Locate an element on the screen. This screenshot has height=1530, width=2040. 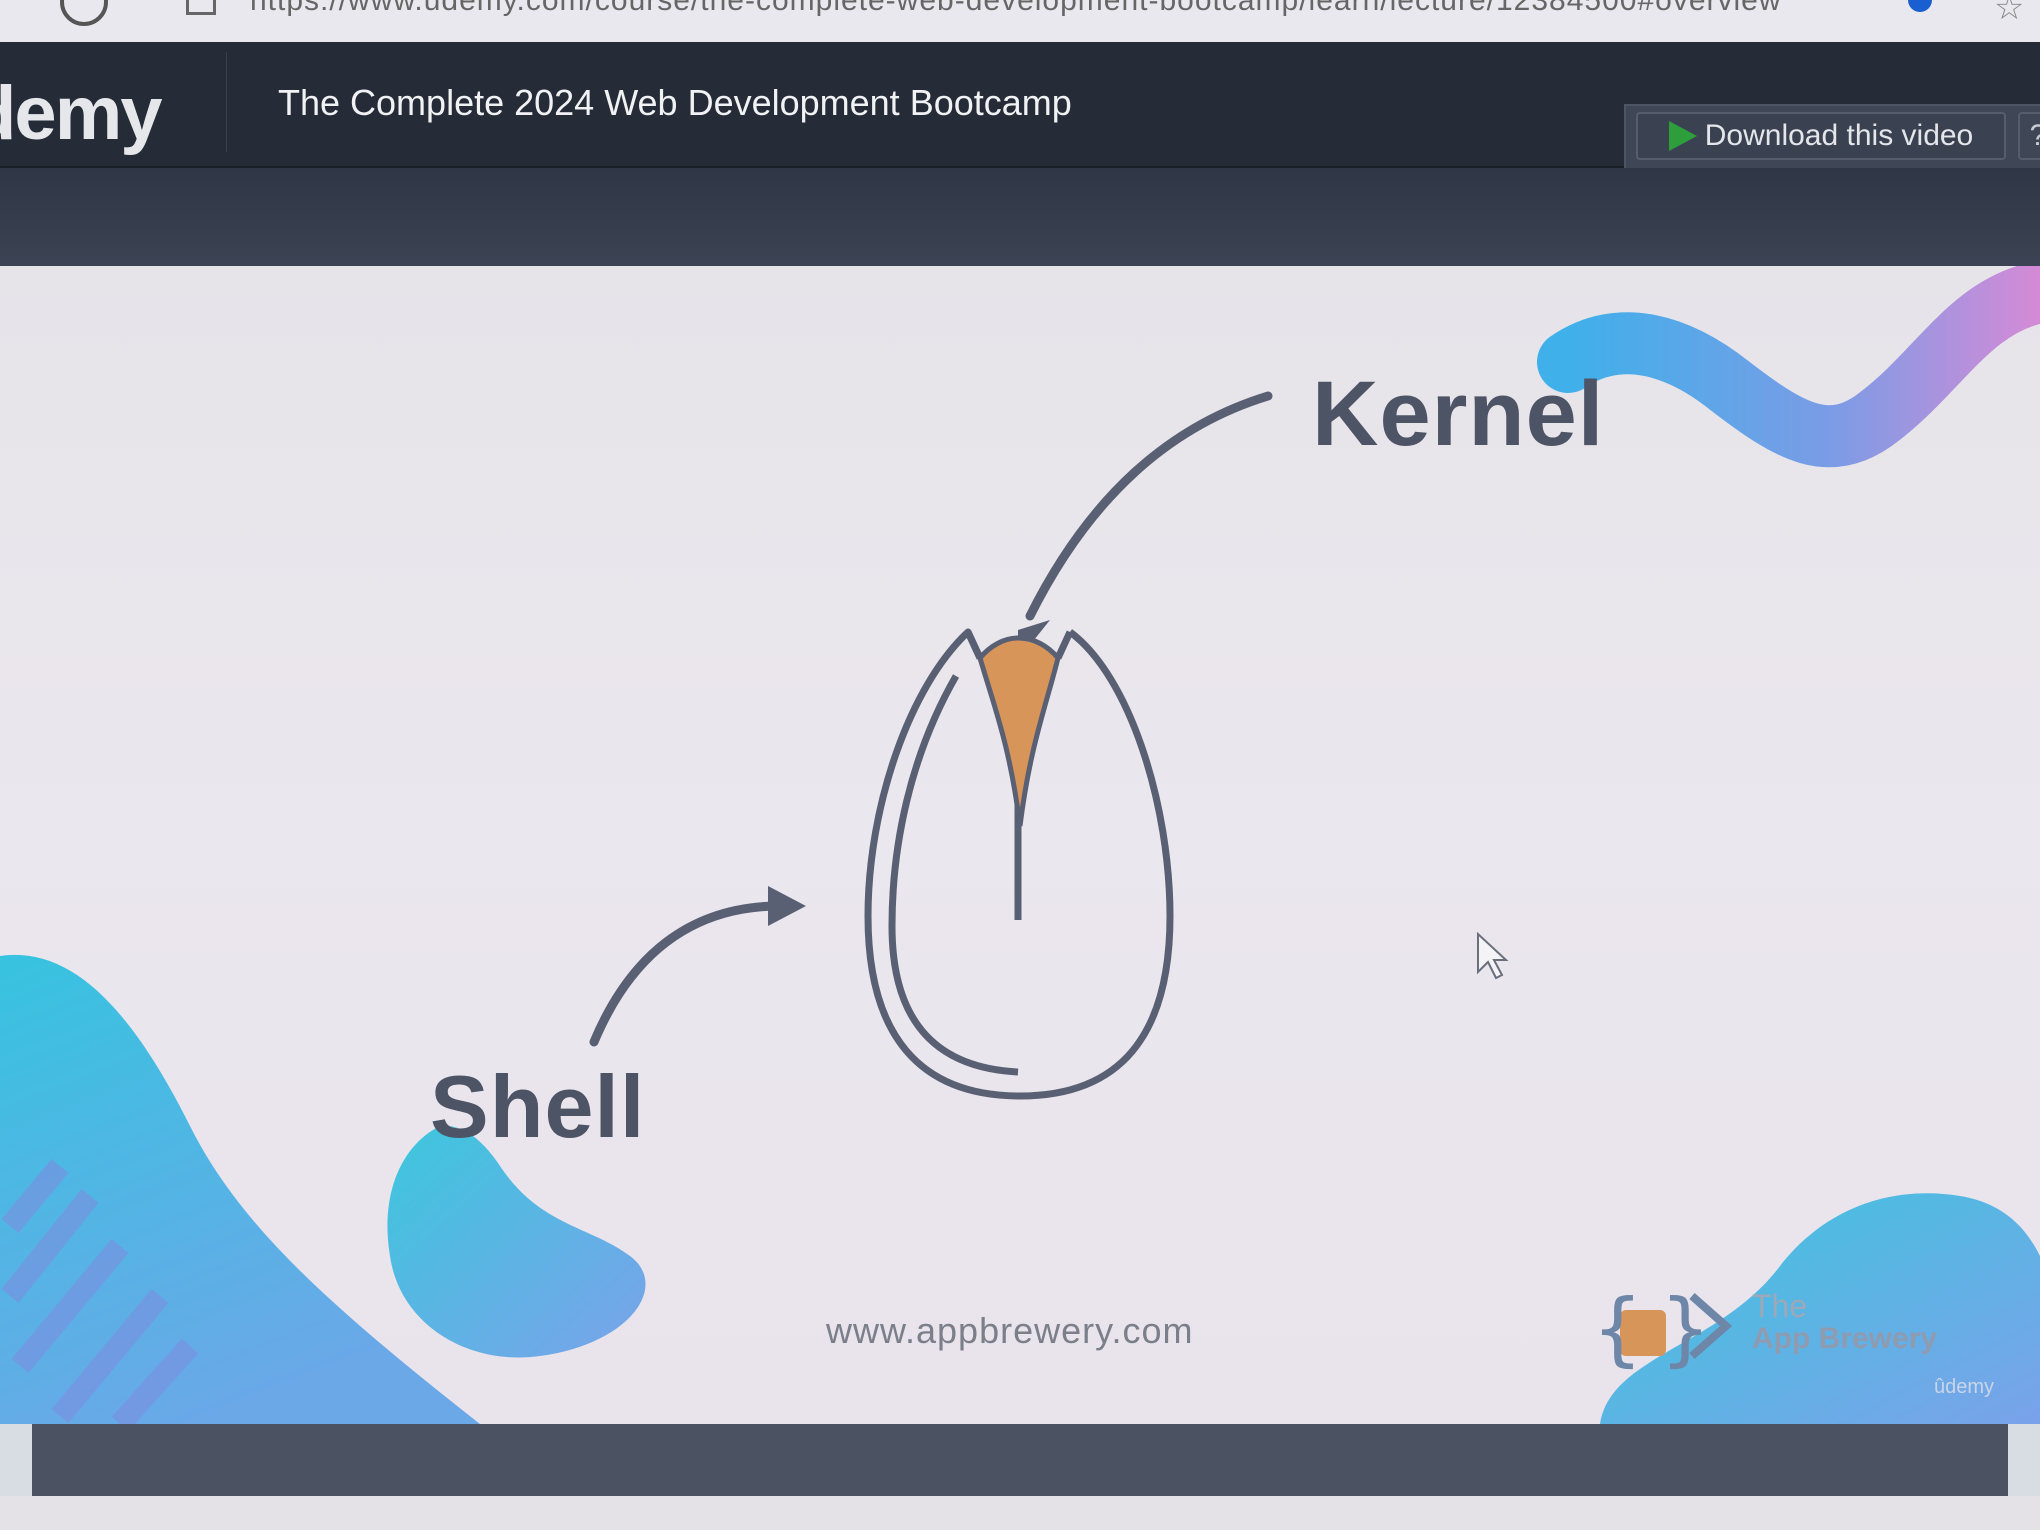
frame-edge-left is located at coordinates (16, 1460).